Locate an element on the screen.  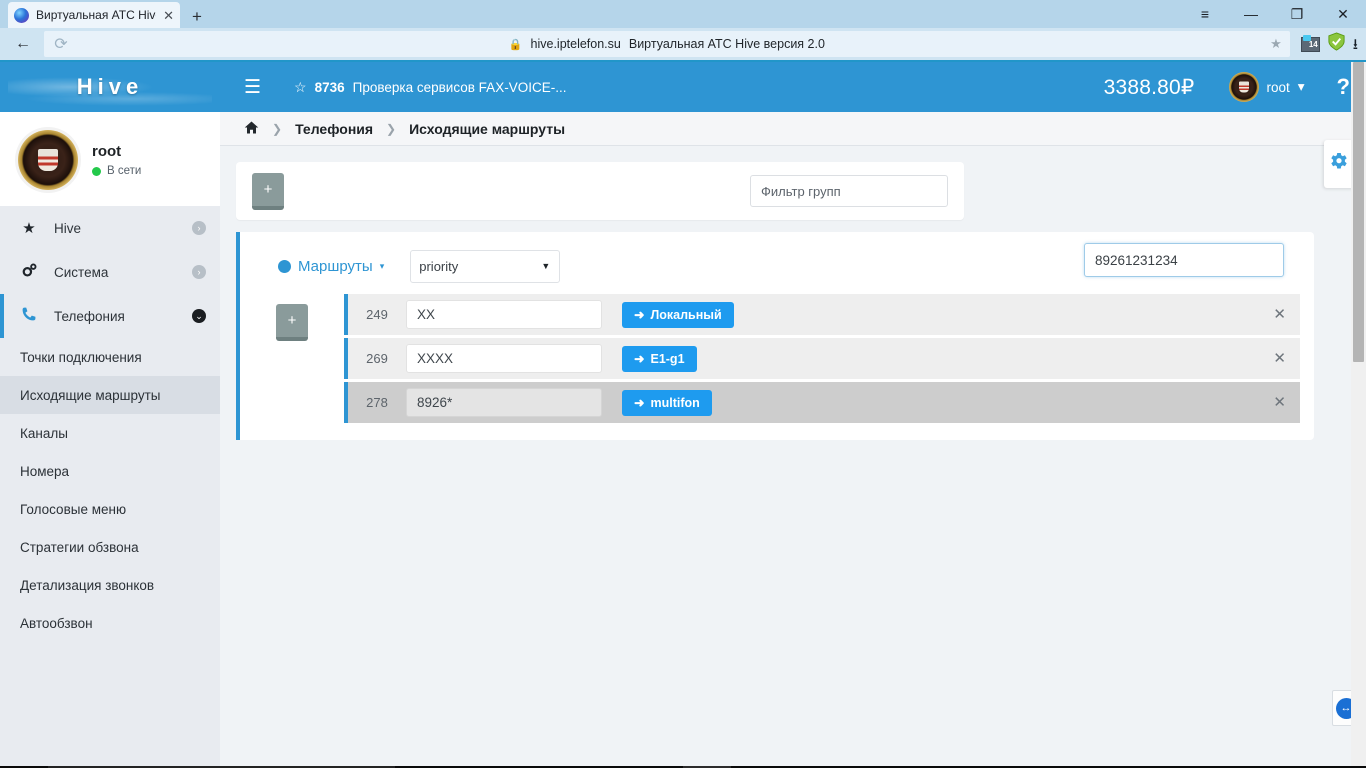
sidebar-item-call-details: Детализация звонков is located at coordinates (110, 585).